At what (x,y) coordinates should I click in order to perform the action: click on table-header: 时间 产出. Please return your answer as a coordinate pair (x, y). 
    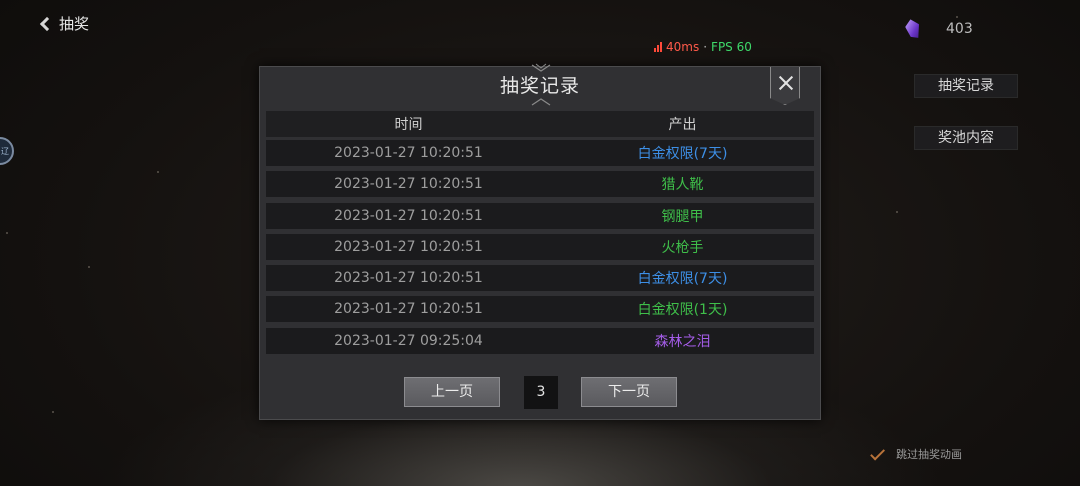
    Looking at the image, I should click on (540, 124).